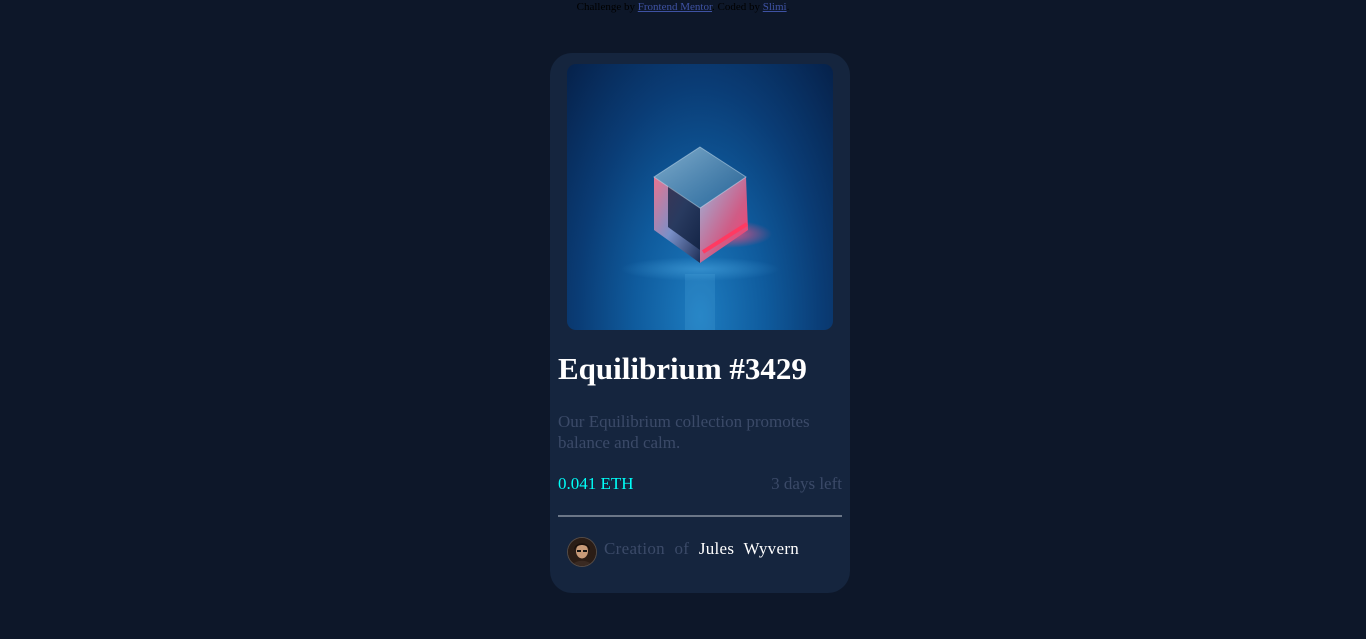  I want to click on card-title: Equilibrium #3429, so click(682, 369).